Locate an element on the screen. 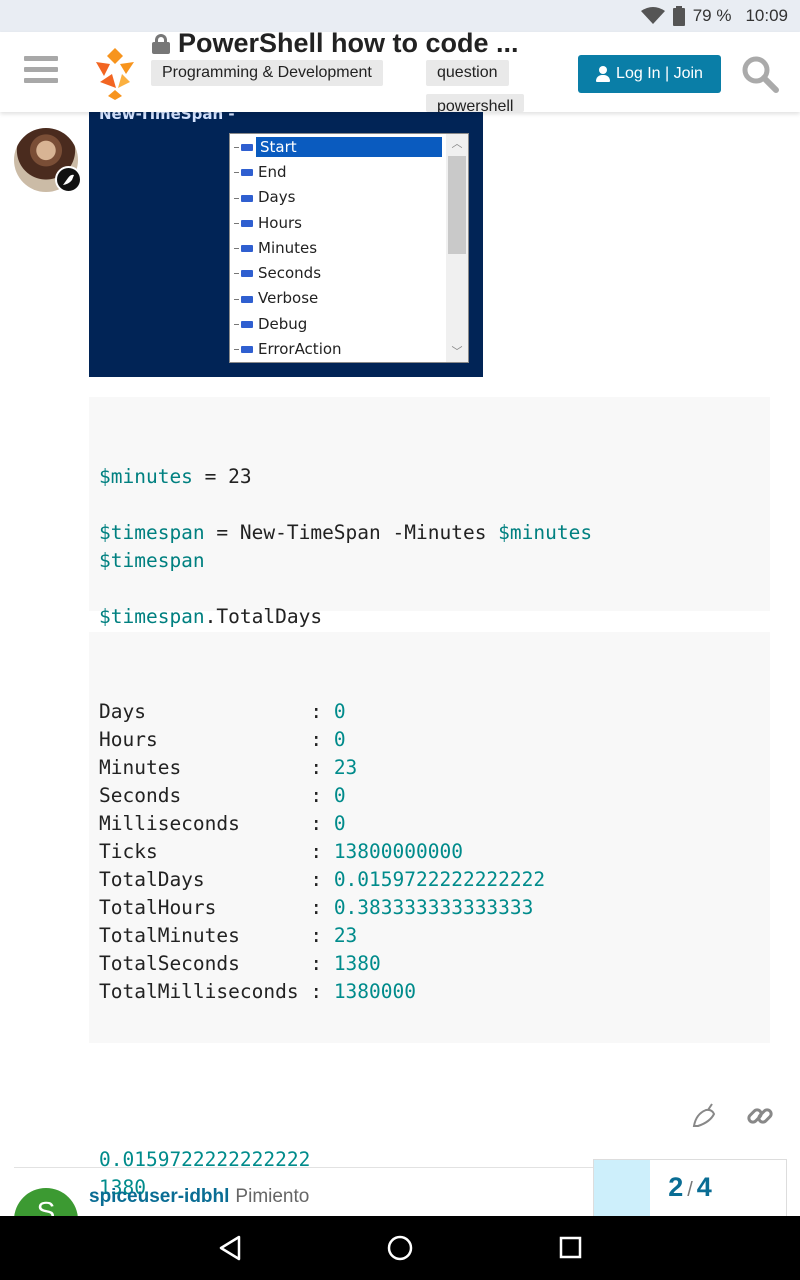  output-value: 0.0159722222222222 is located at coordinates (439, 879).